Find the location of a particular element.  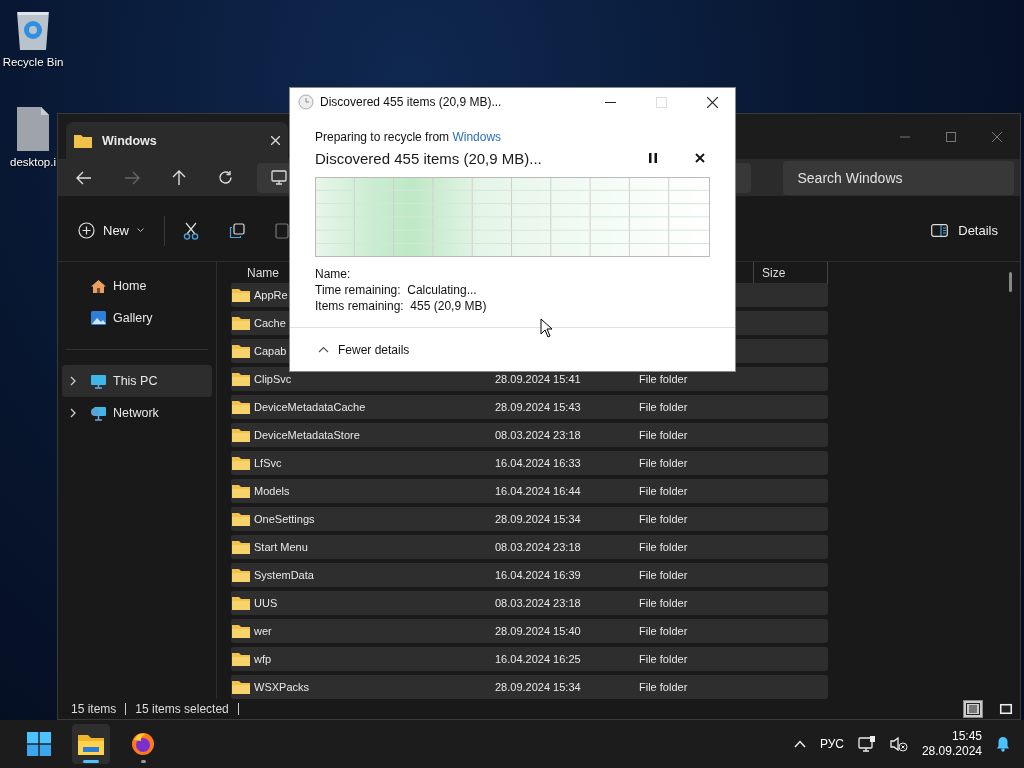

file-row: LfSvc 16.04.2024 16:33 File folder is located at coordinates (529, 463).